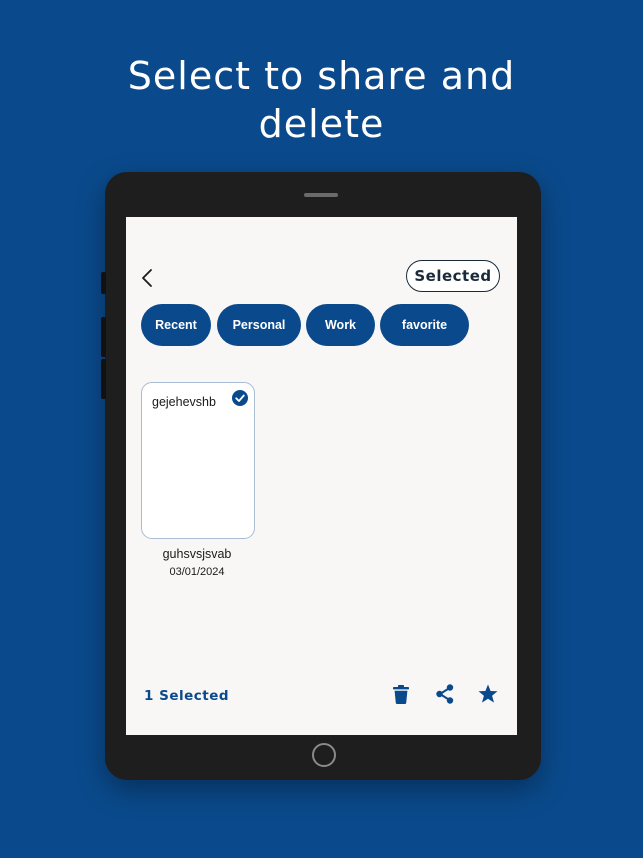 The image size is (643, 858). I want to click on share-button, so click(445, 694).